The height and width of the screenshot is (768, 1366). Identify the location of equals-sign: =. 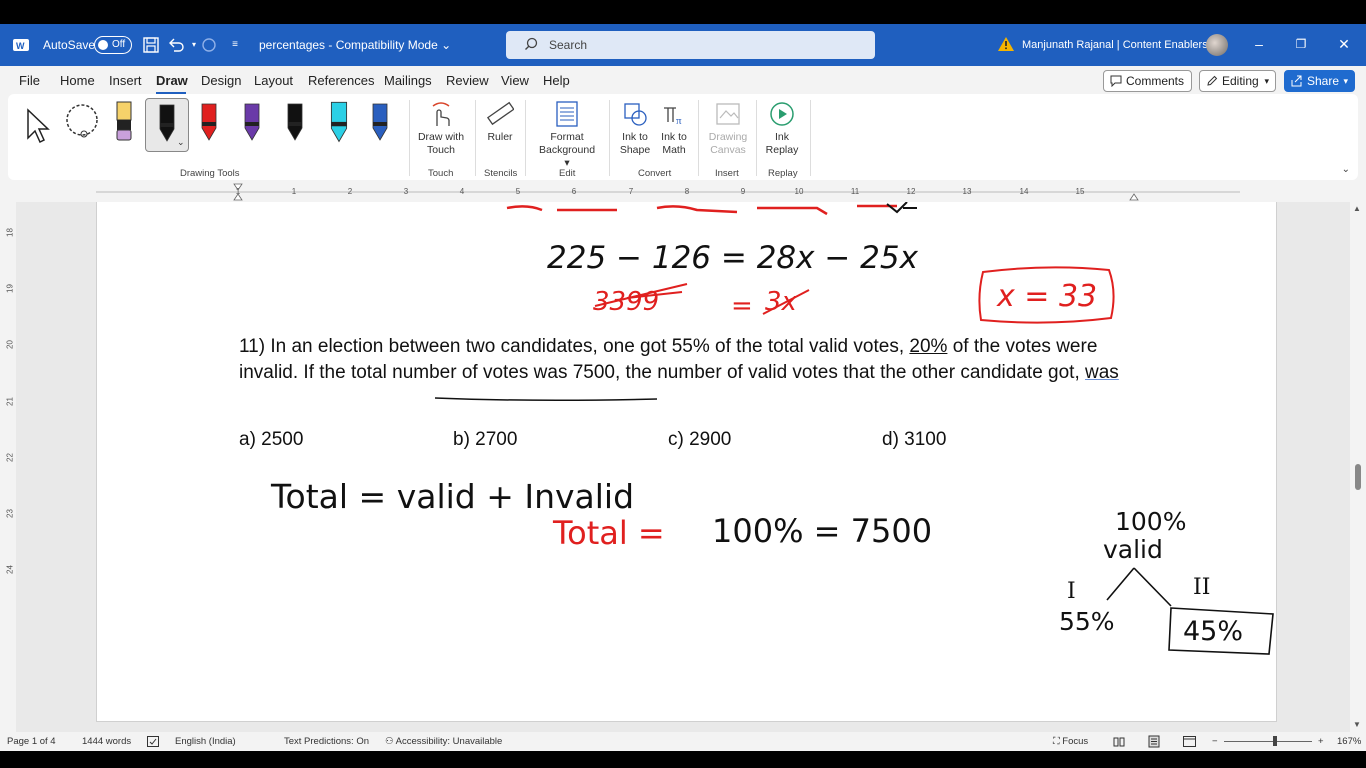
(742, 306).